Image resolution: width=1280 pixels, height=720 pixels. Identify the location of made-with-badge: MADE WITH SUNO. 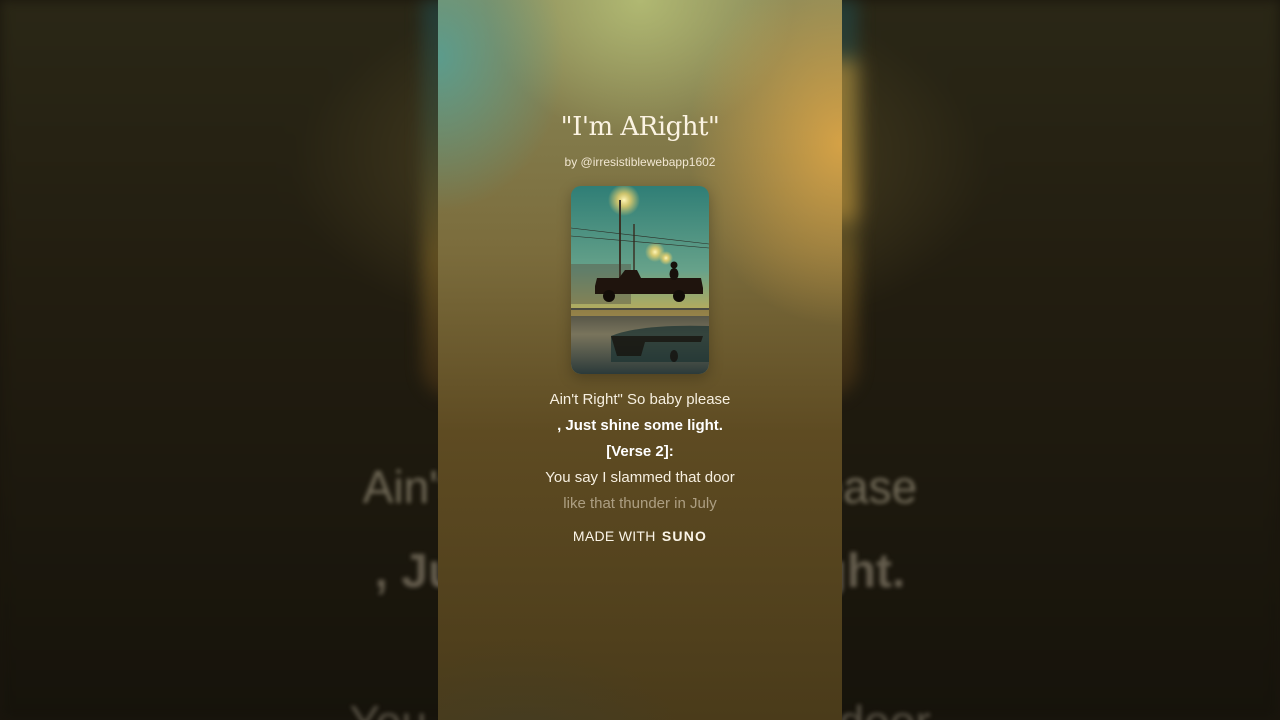
(640, 536).